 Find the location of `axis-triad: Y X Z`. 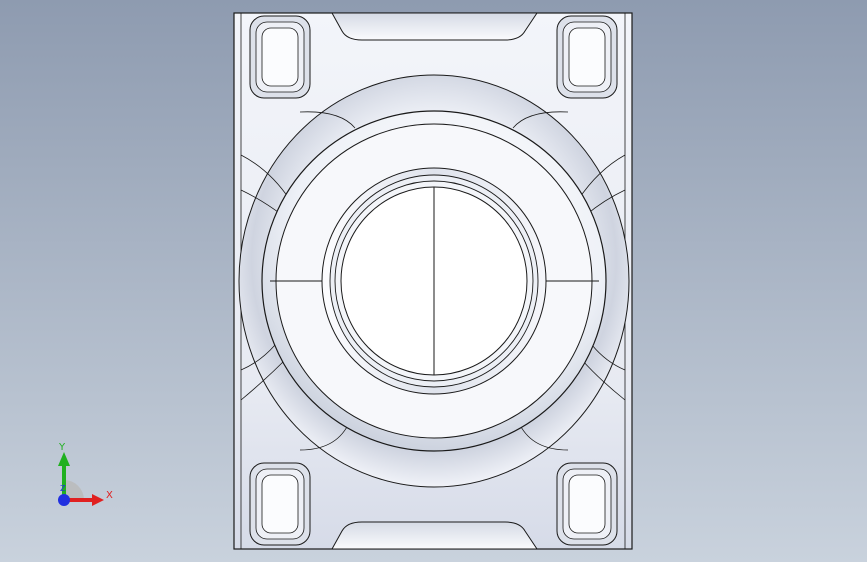

axis-triad: Y X Z is located at coordinates (85, 474).